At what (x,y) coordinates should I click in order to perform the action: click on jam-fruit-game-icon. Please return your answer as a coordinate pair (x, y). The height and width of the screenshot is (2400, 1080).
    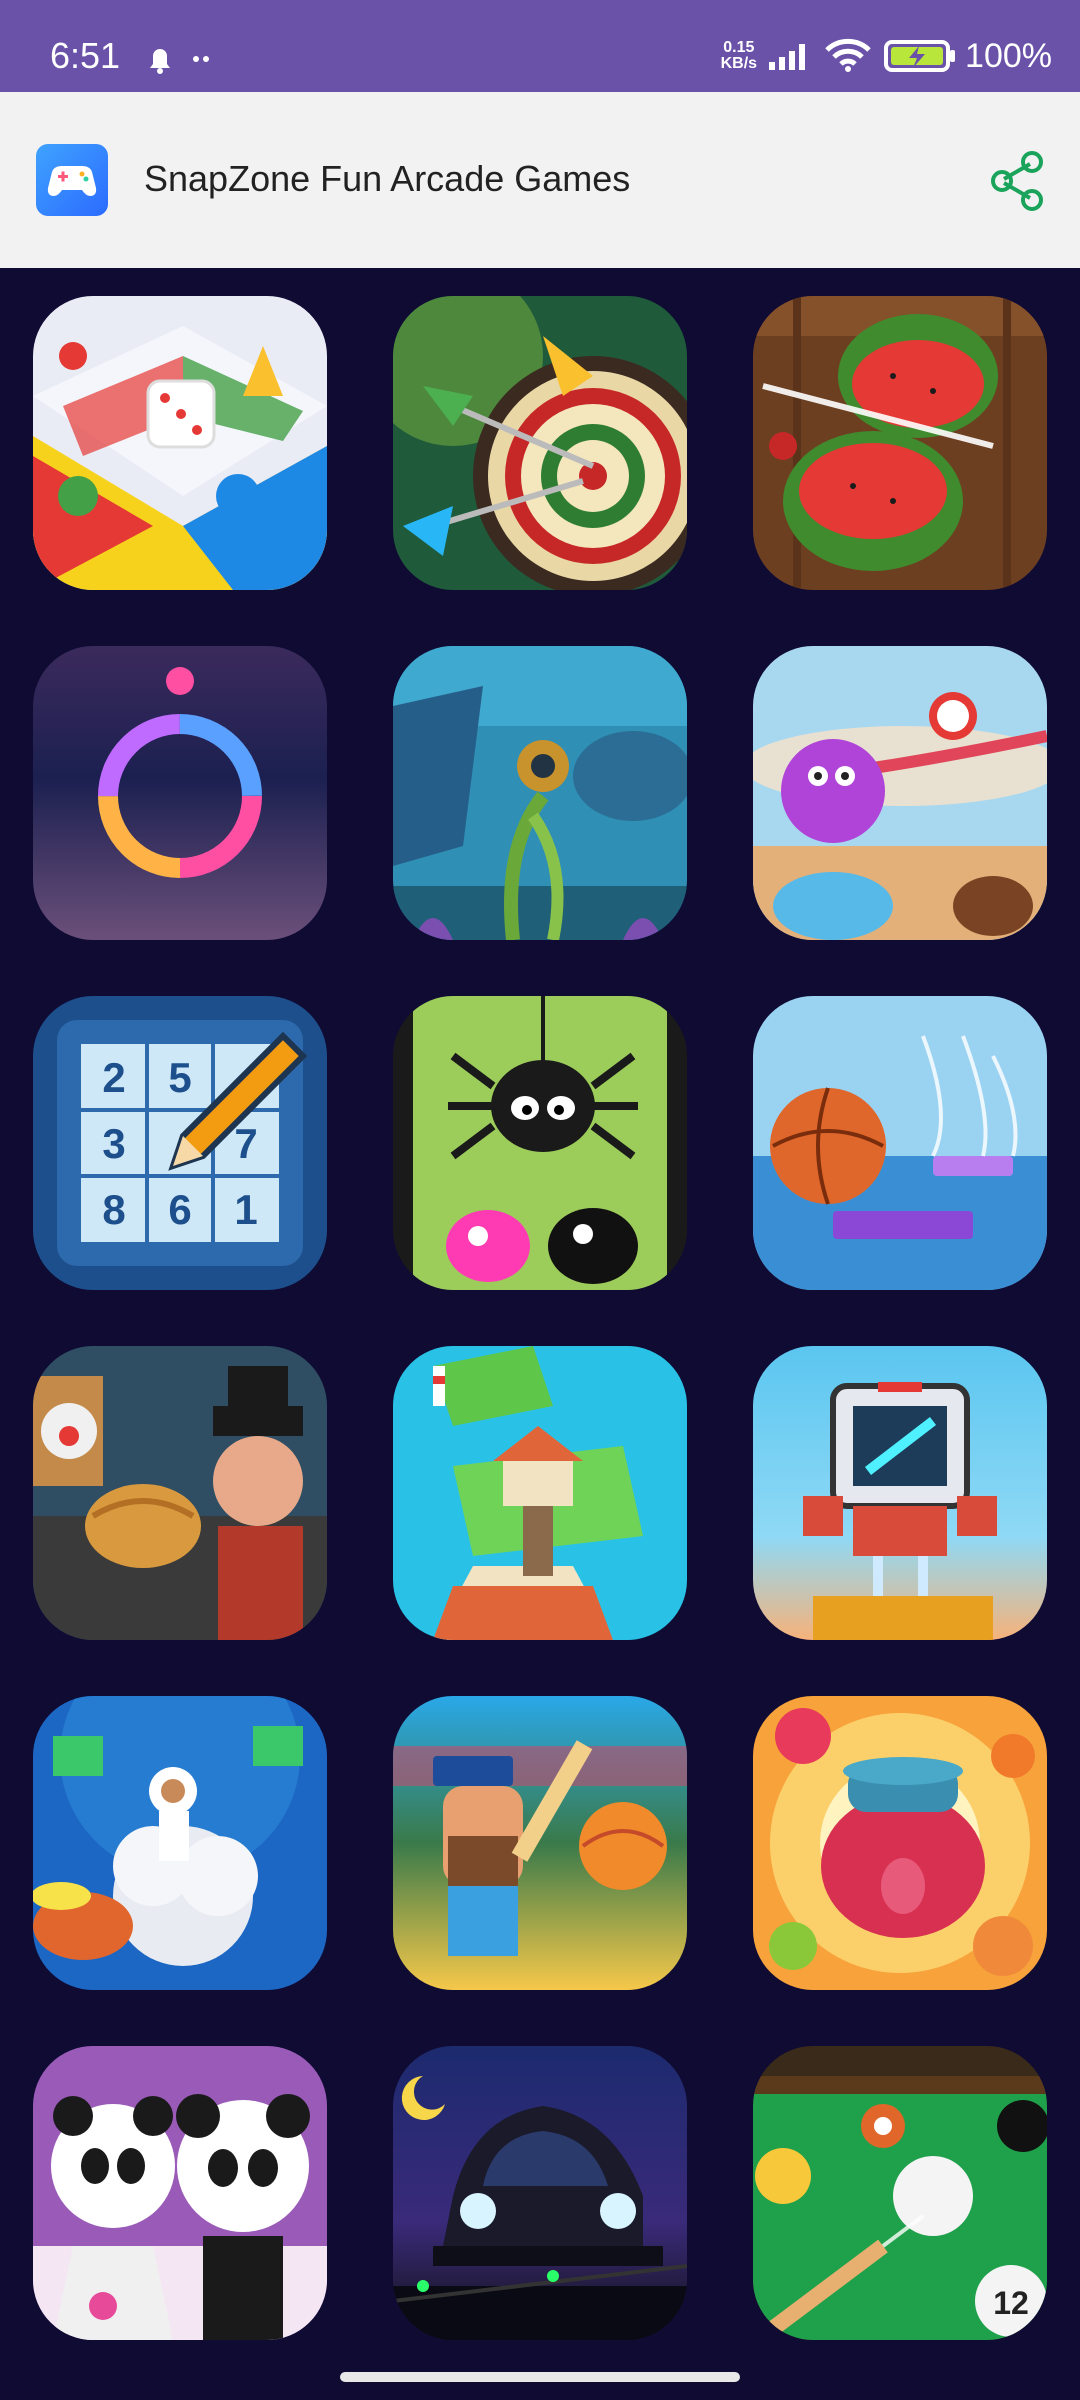
    Looking at the image, I should click on (900, 1843).